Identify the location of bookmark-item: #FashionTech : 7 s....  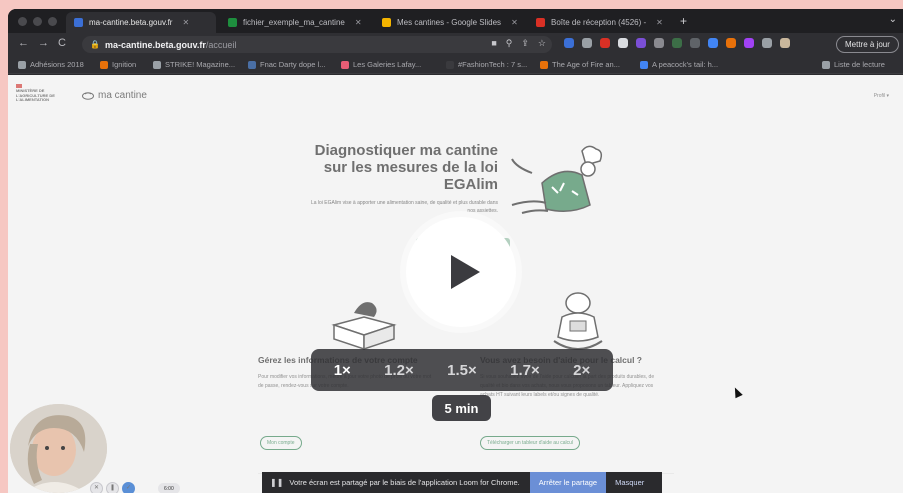
(486, 64).